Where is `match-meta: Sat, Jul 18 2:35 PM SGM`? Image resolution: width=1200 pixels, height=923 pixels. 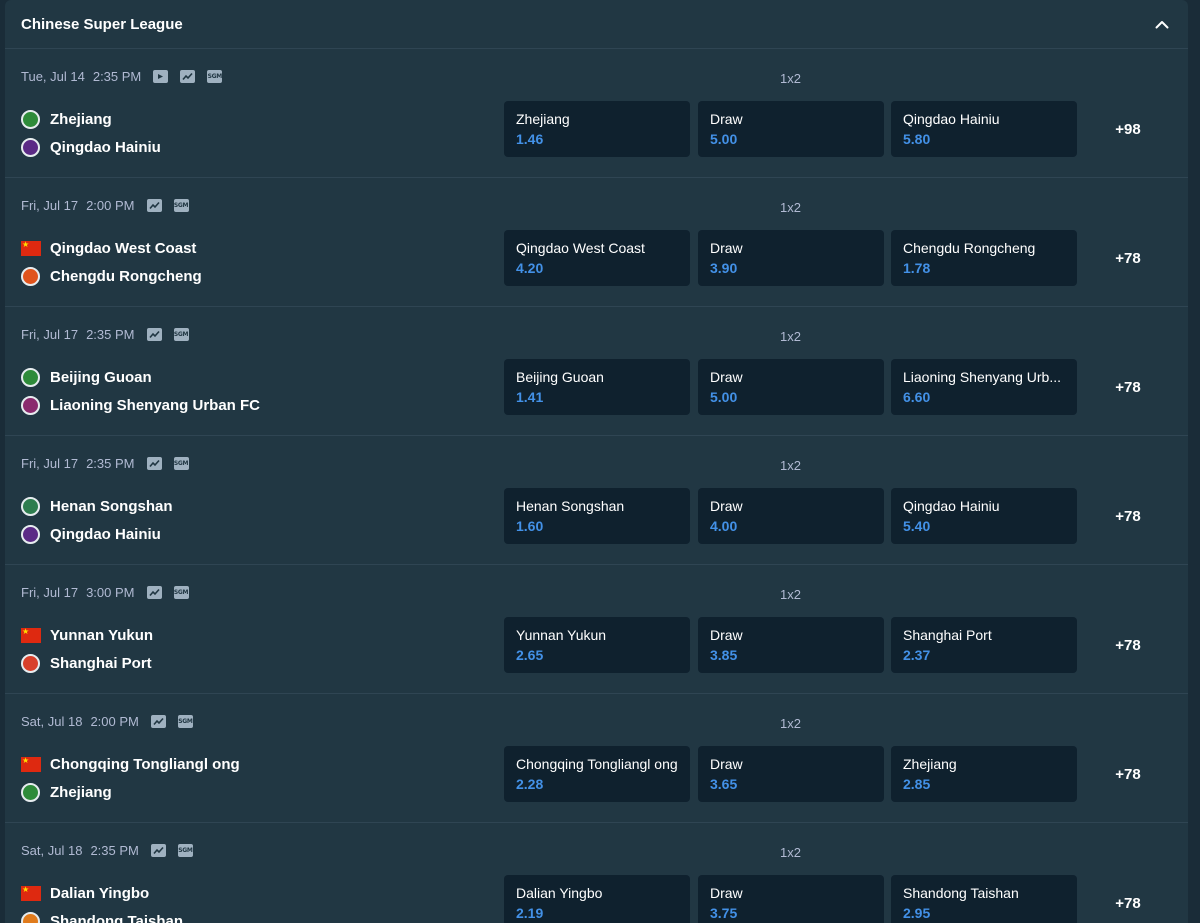
match-meta: Sat, Jul 18 2:35 PM SGM is located at coordinates (107, 850).